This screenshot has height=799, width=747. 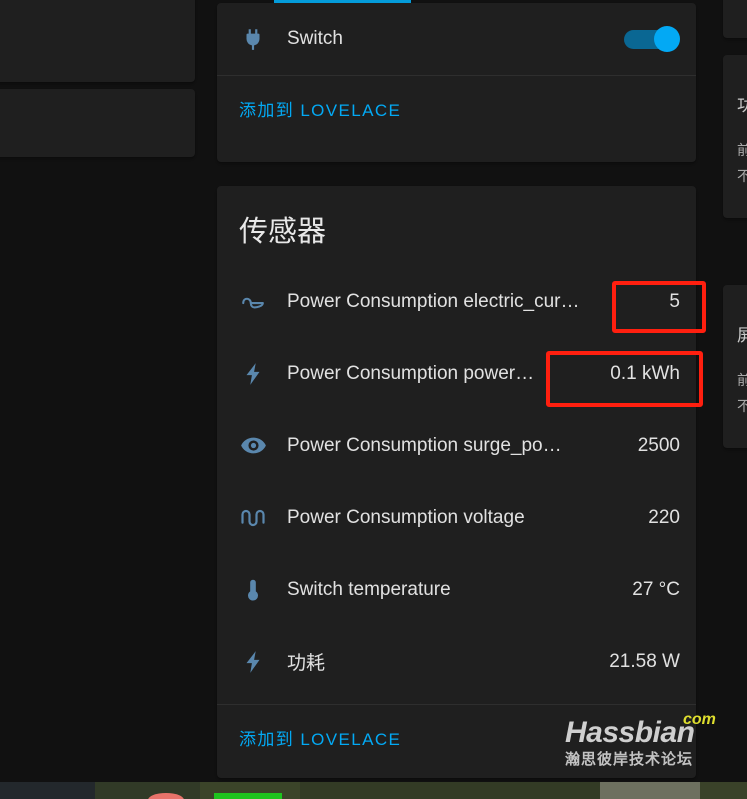 I want to click on sensor-row-power-kwh: Power Consumption power… 0.1 kWh, so click(x=456, y=374).